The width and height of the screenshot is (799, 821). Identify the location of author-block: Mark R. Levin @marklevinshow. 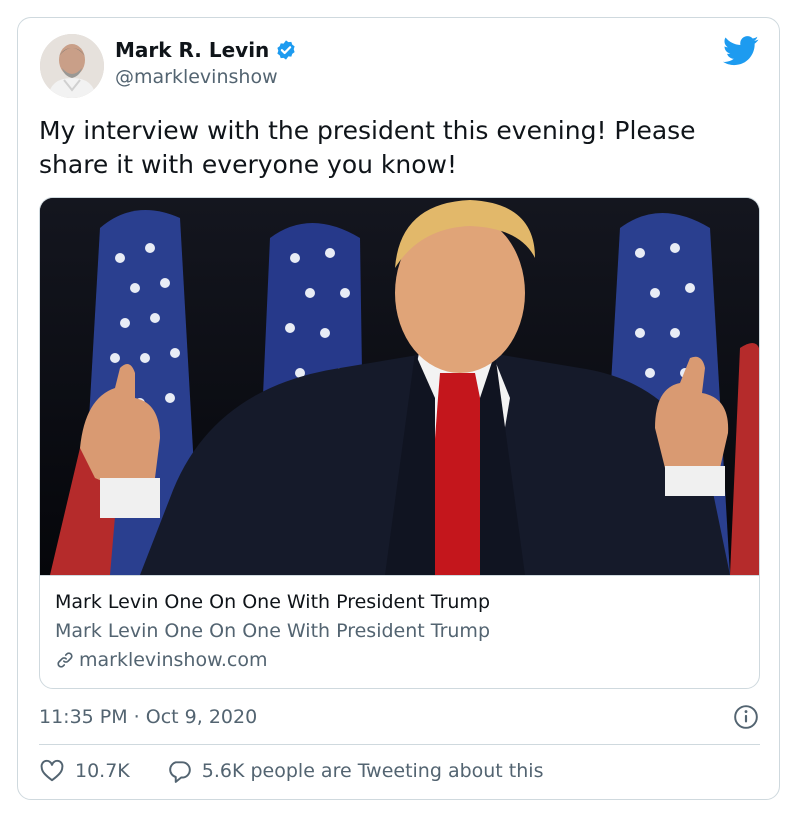
(206, 63).